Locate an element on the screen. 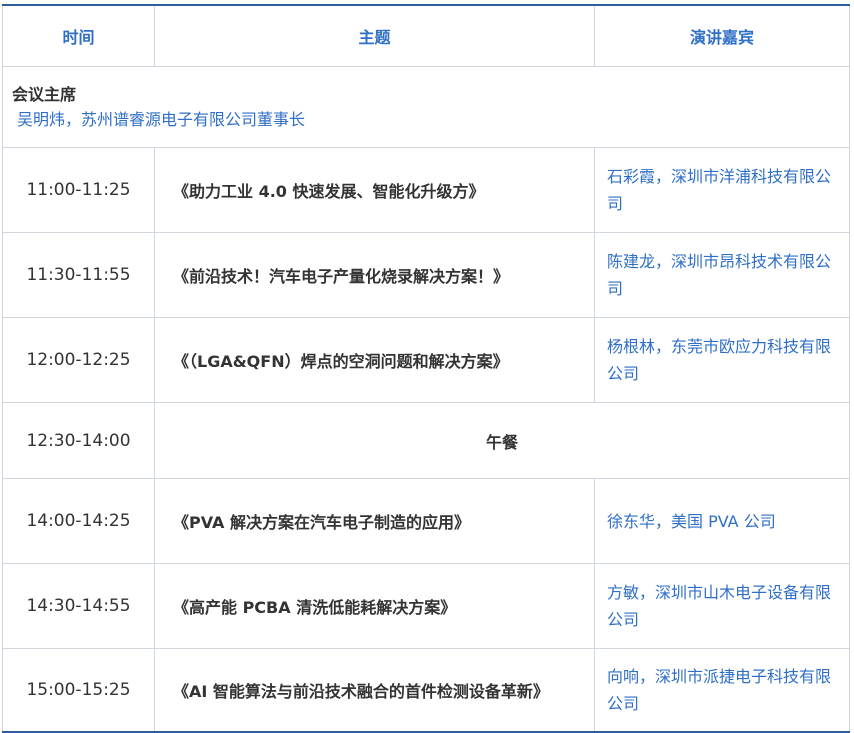 Image resolution: width=854 pixels, height=733 pixels. session-speaker: 向响，深圳市派捷电子科技有限公司 is located at coordinates (722, 690).